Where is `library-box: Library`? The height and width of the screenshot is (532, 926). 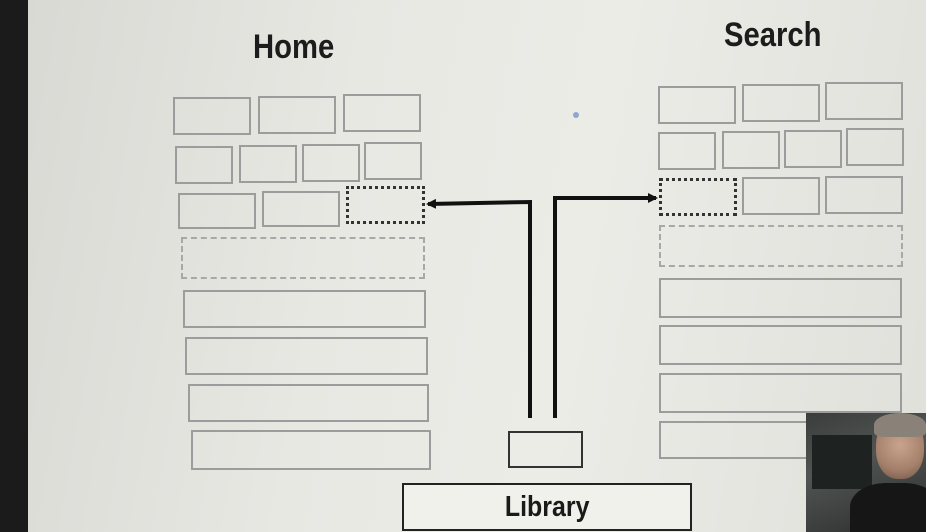
library-box: Library is located at coordinates (547, 507).